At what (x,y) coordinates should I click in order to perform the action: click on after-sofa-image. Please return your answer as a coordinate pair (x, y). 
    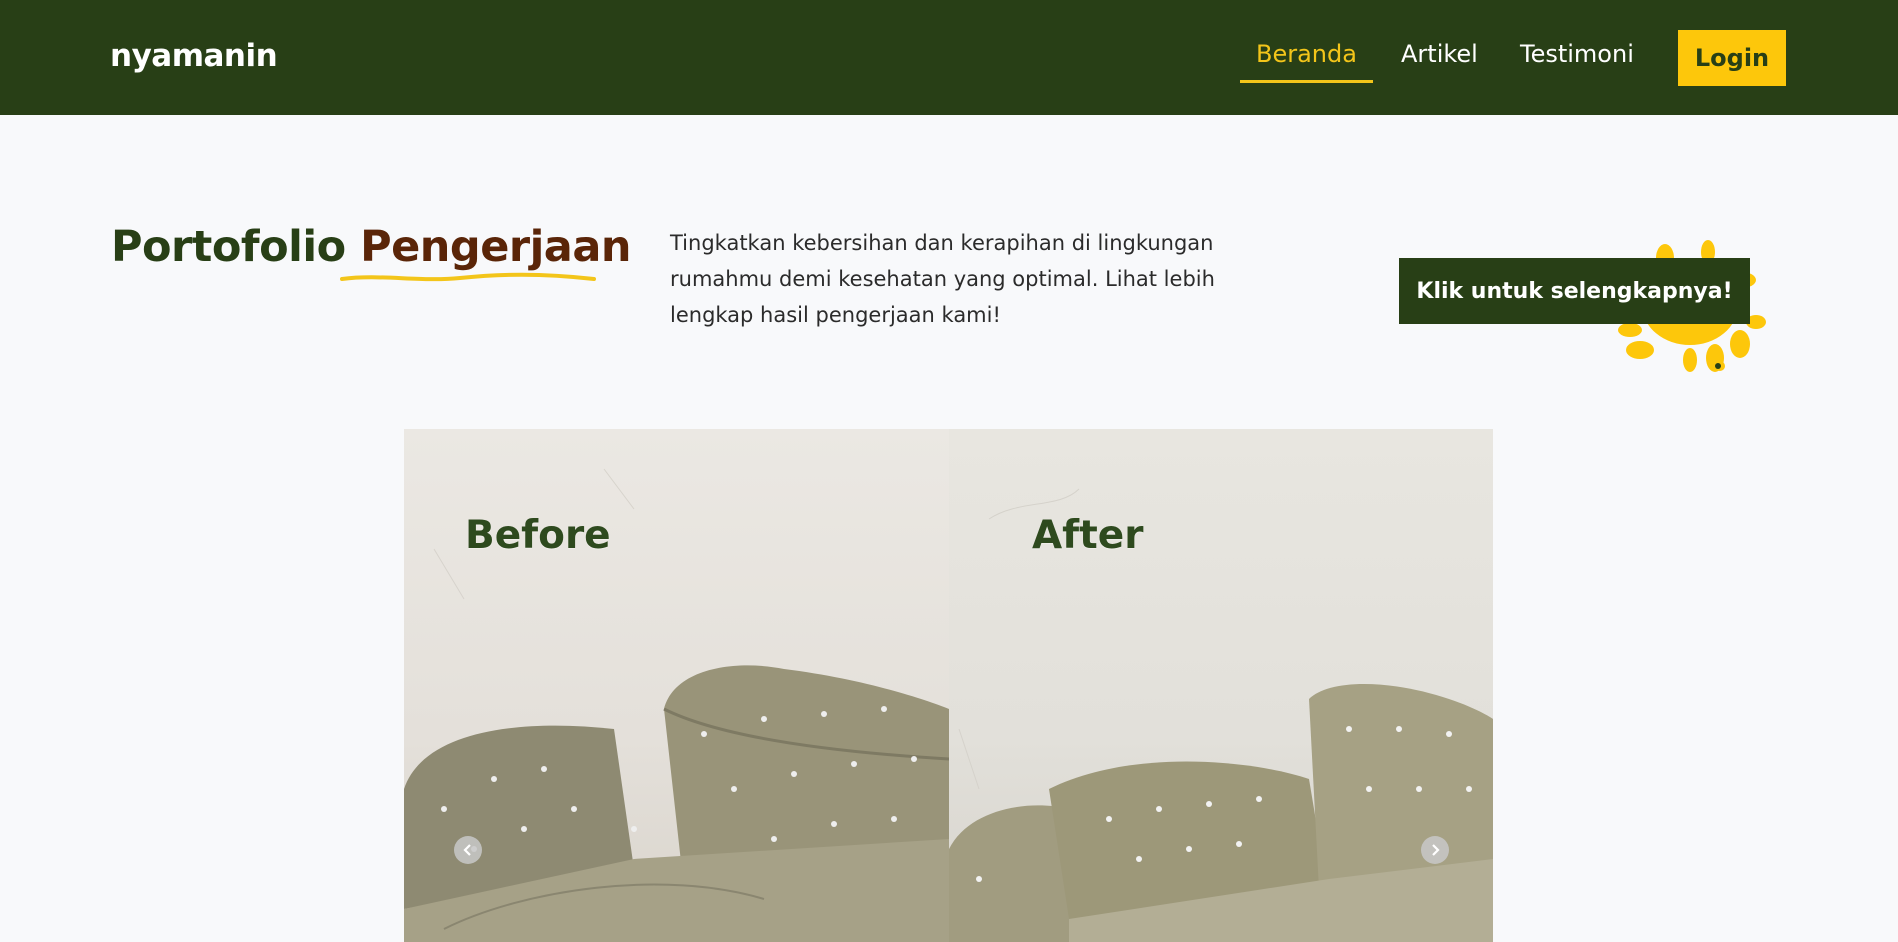
    Looking at the image, I should click on (1221, 715).